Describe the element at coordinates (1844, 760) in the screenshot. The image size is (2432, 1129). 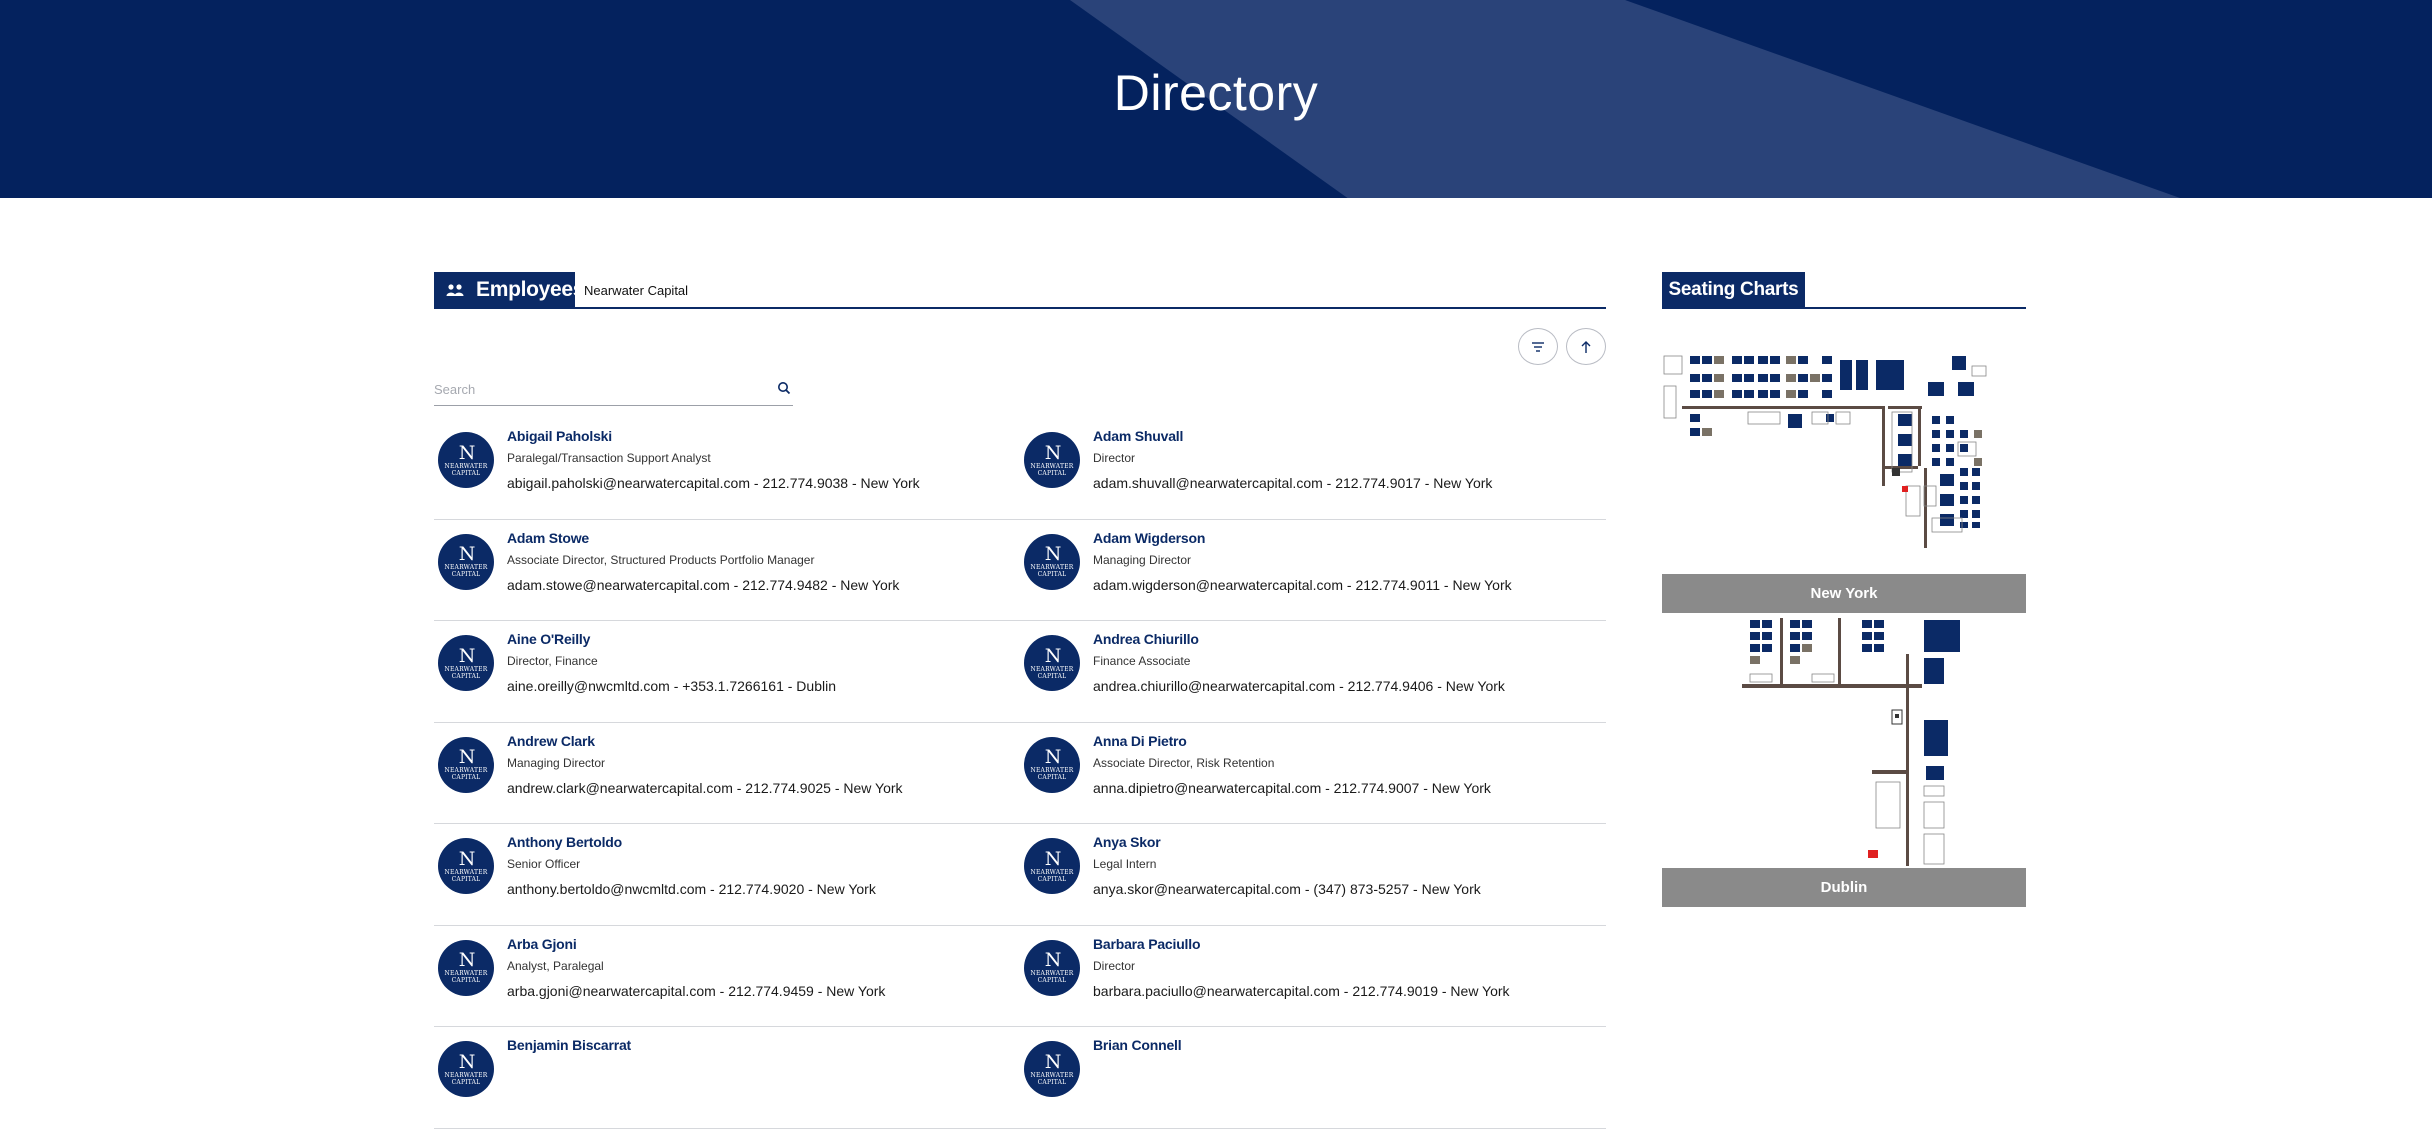
I see `seating-map-dublin: Dublin` at that location.